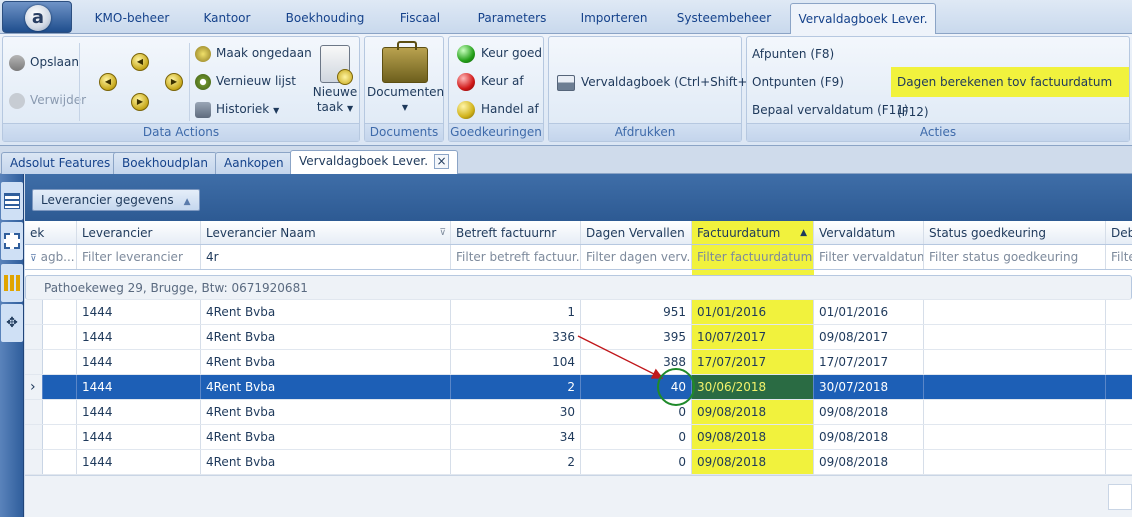 The height and width of the screenshot is (517, 1132). I want to click on filter-icon: ⊽, so click(442, 232).